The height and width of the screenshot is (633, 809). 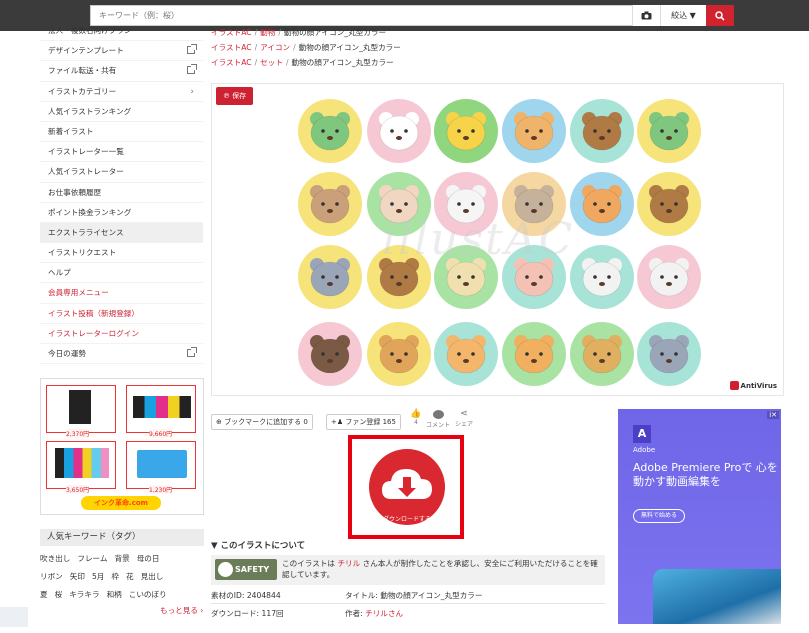 I want to click on keyword-tag: キラキラ, so click(x=84, y=594).